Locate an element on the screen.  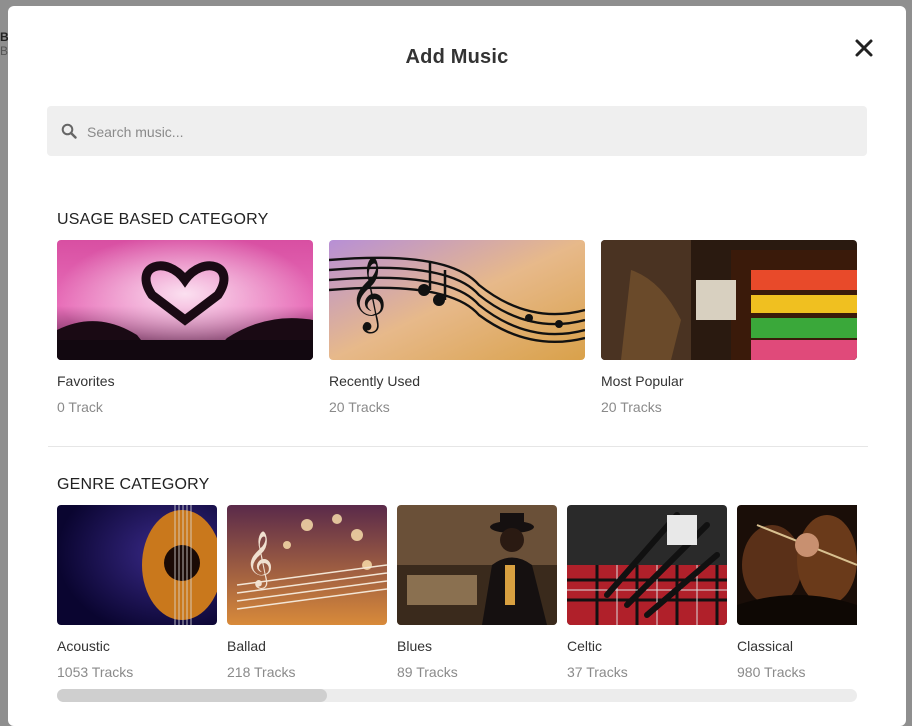
modal-title: Add Music is located at coordinates (457, 57).